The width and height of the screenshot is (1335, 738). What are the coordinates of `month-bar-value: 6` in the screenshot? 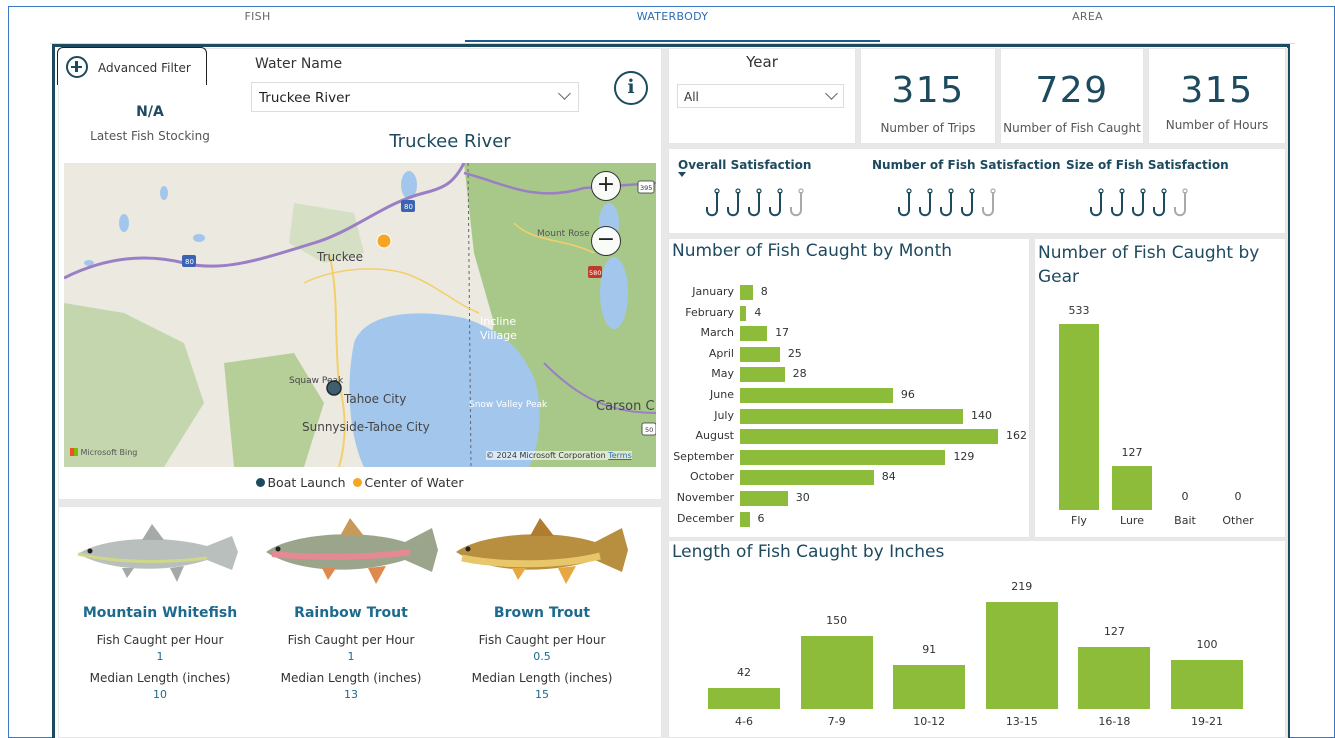 It's located at (761, 518).